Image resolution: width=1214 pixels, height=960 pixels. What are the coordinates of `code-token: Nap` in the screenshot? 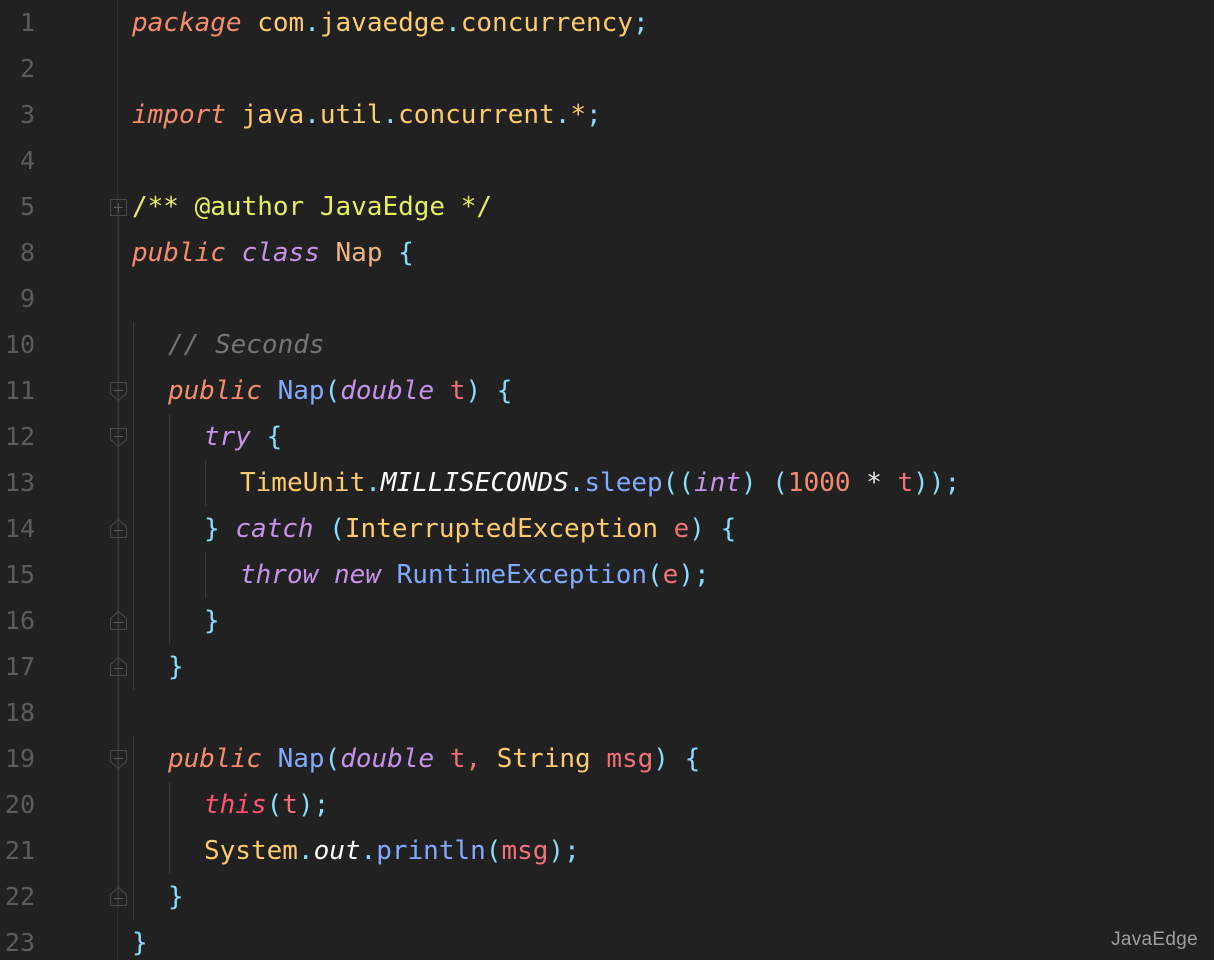 It's located at (359, 253).